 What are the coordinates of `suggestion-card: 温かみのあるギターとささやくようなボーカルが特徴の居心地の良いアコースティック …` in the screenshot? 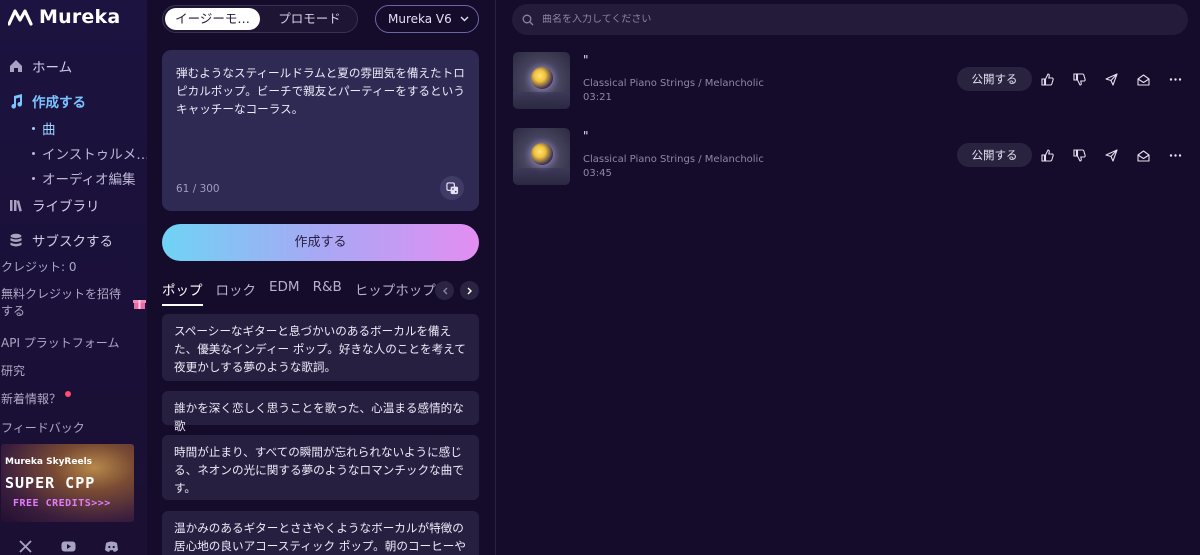 It's located at (320, 533).